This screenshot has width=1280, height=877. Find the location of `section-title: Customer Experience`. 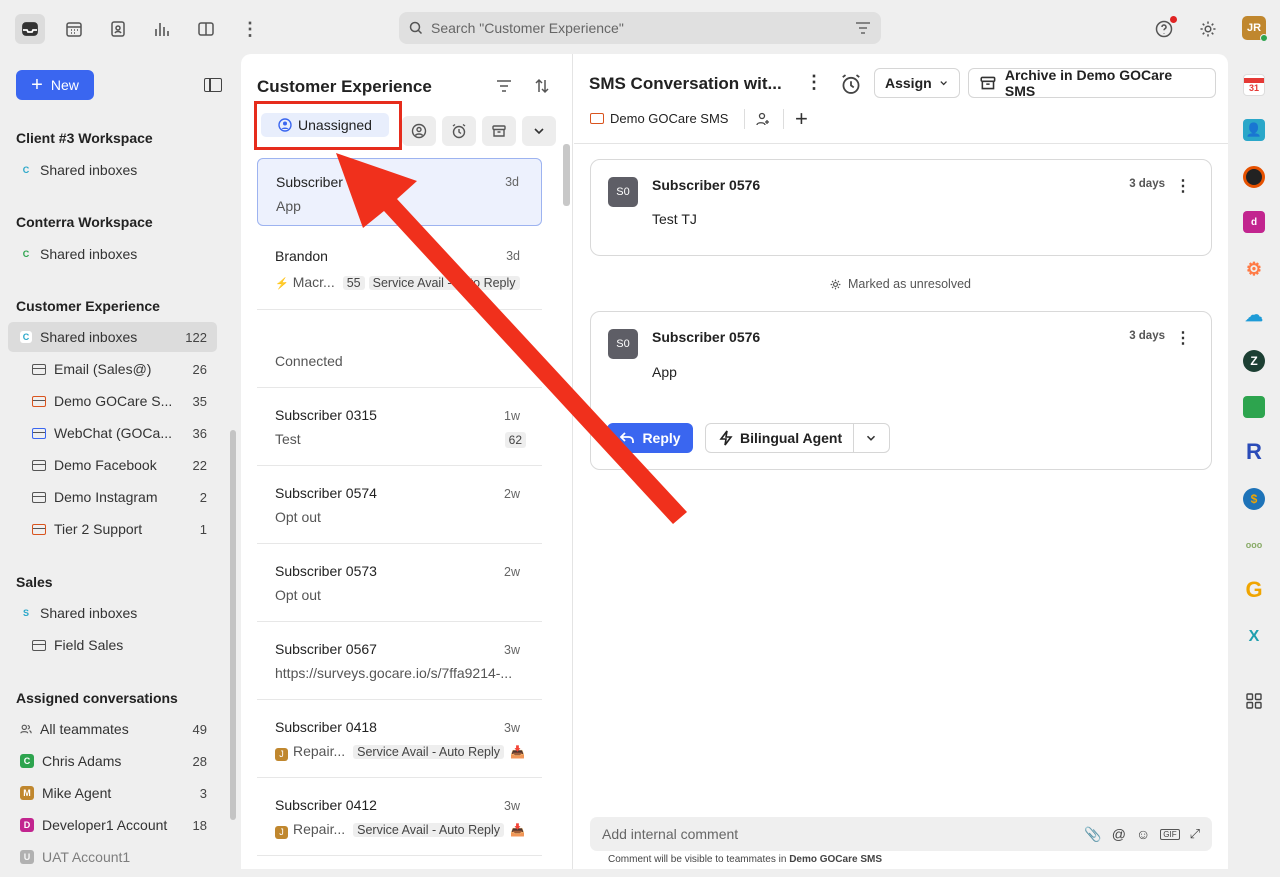

section-title: Customer Experience is located at coordinates (88, 306).